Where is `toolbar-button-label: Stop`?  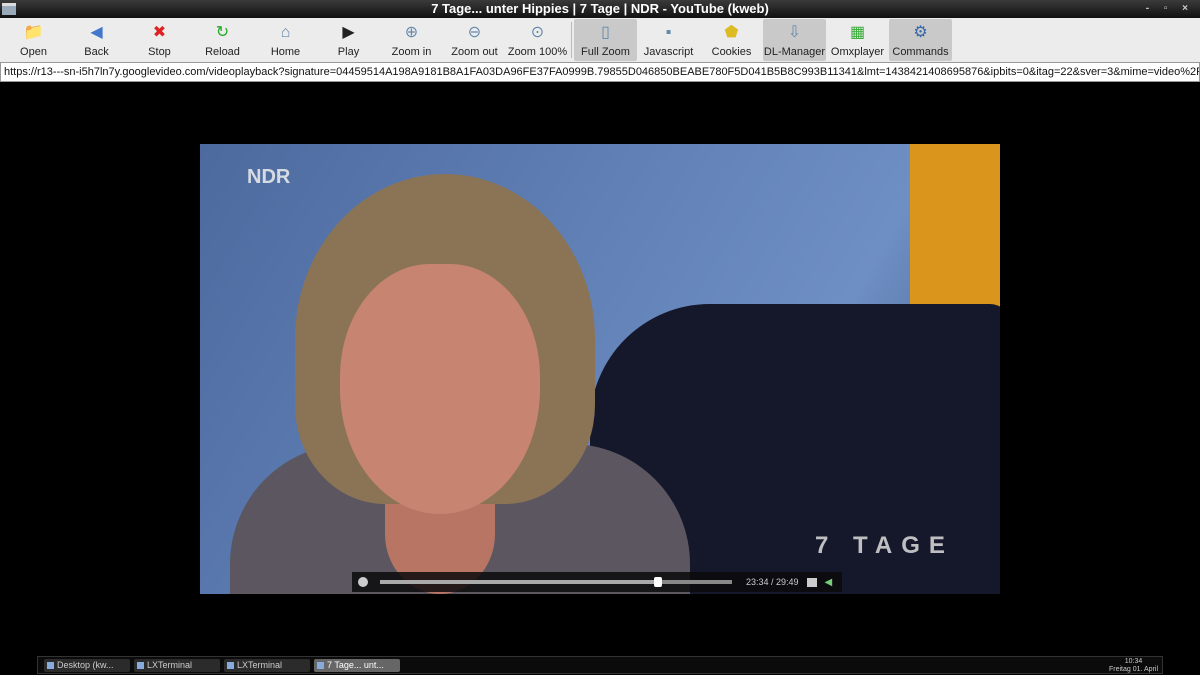
toolbar-button-label: Stop is located at coordinates (159, 52).